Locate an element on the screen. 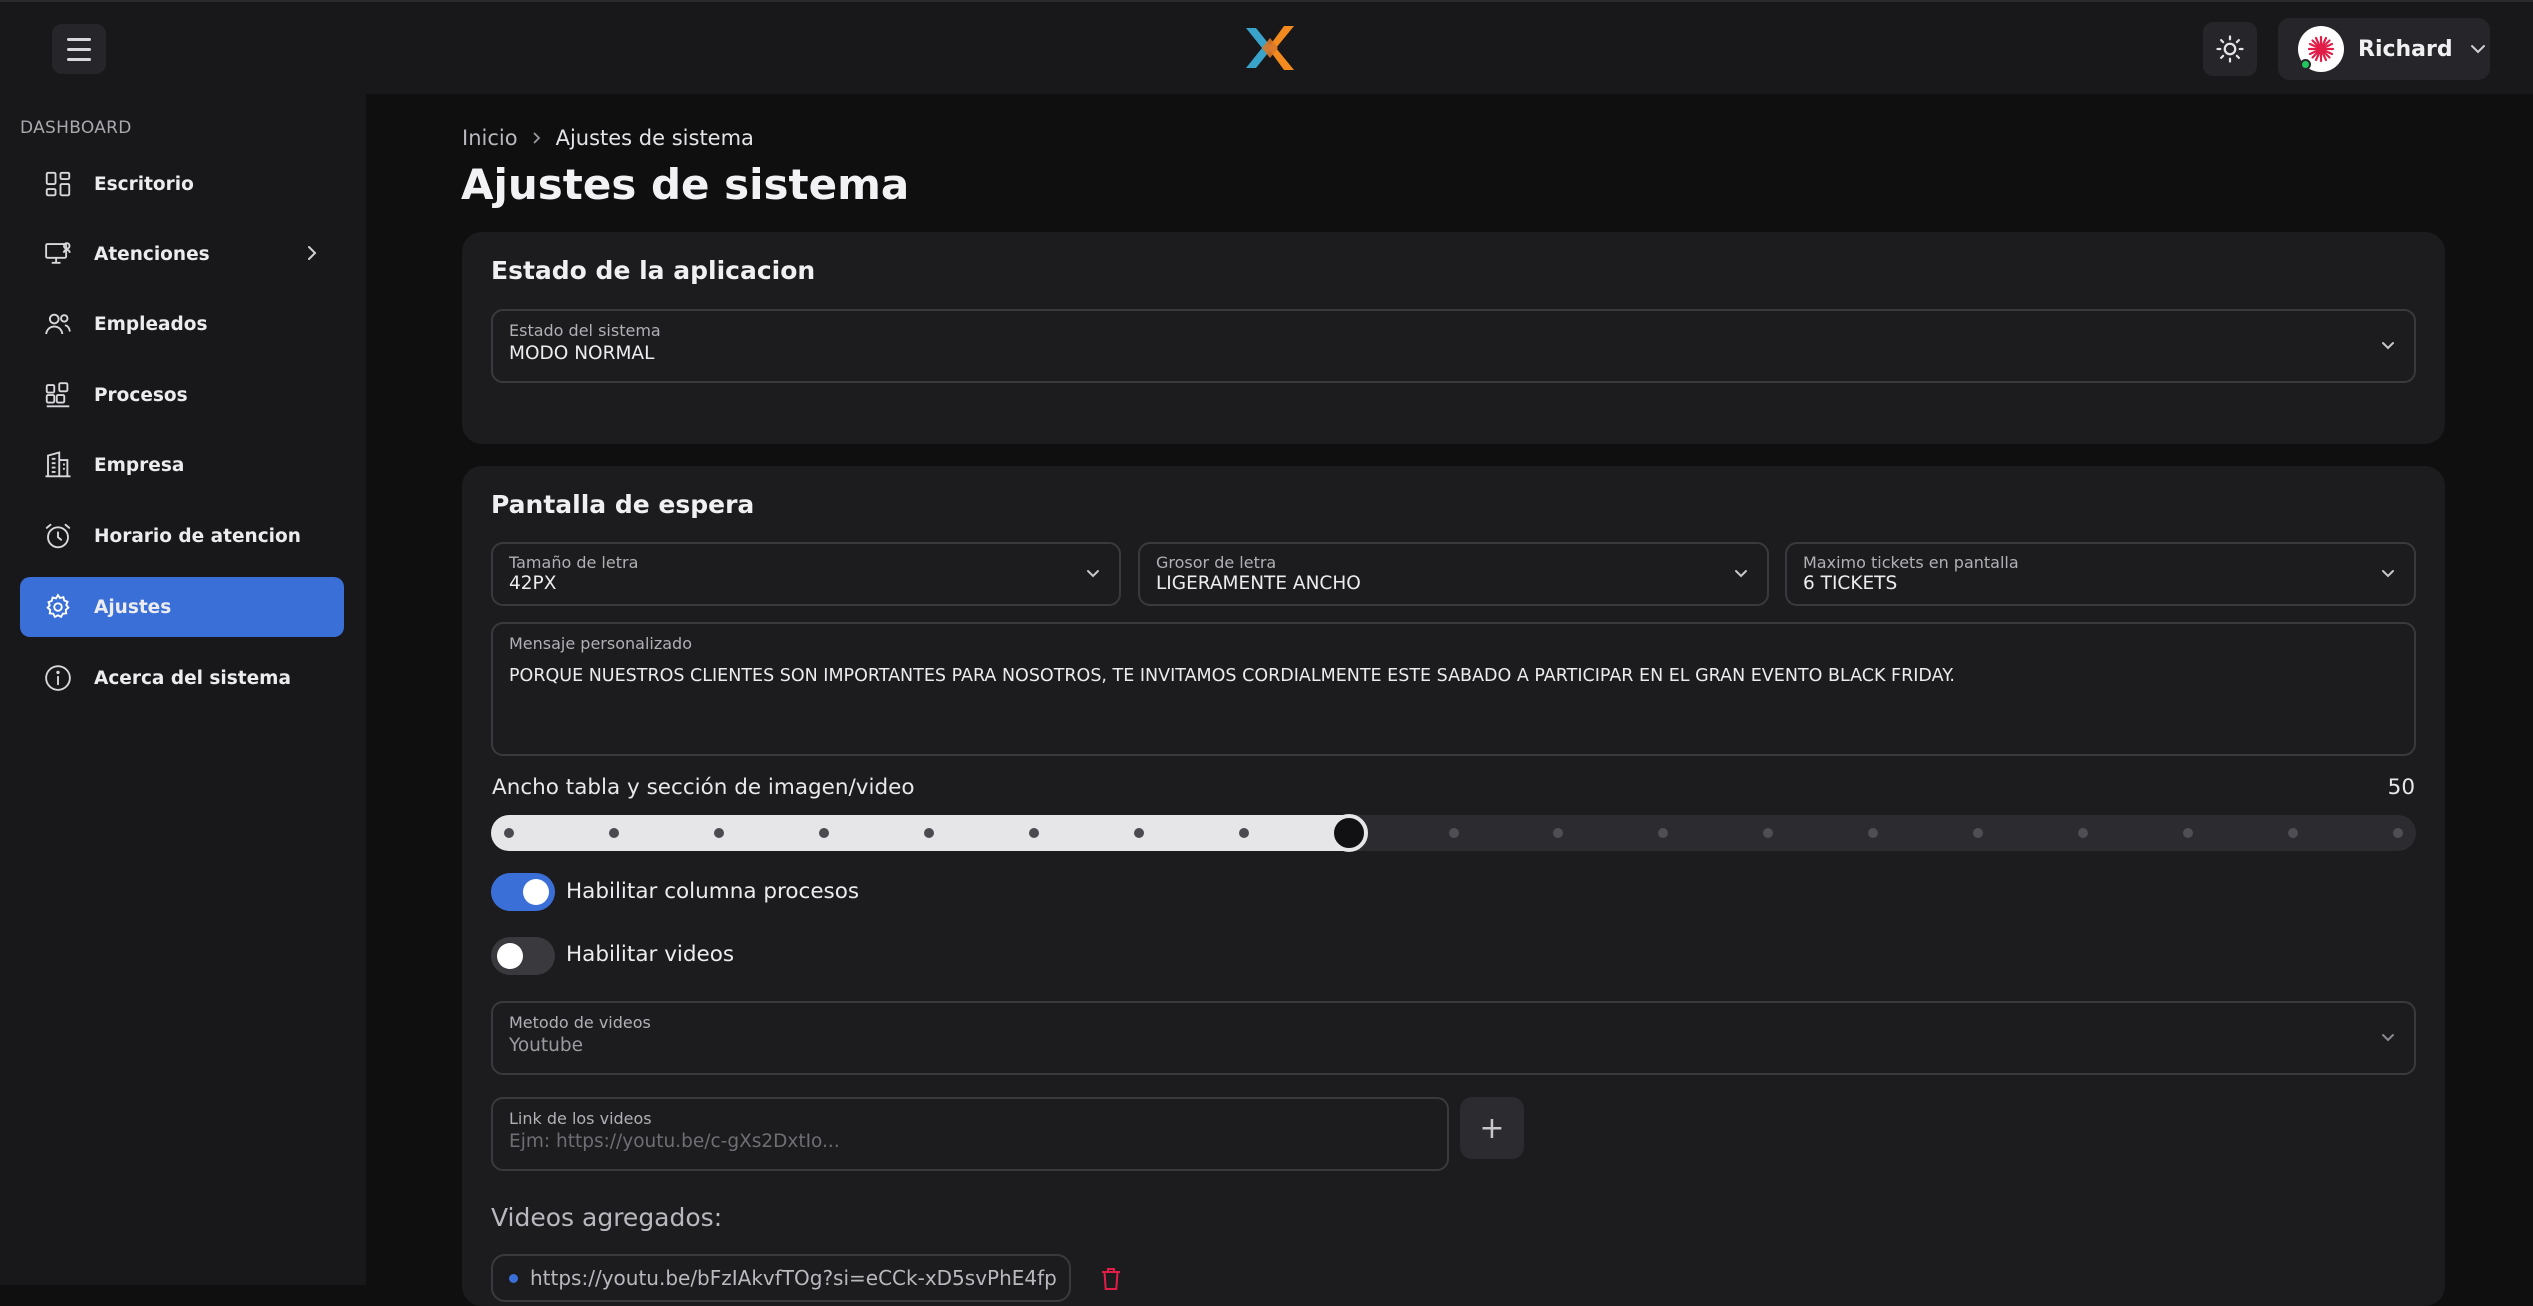 This screenshot has width=2533, height=1306. field-label: Link de los videos is located at coordinates (580, 1118).